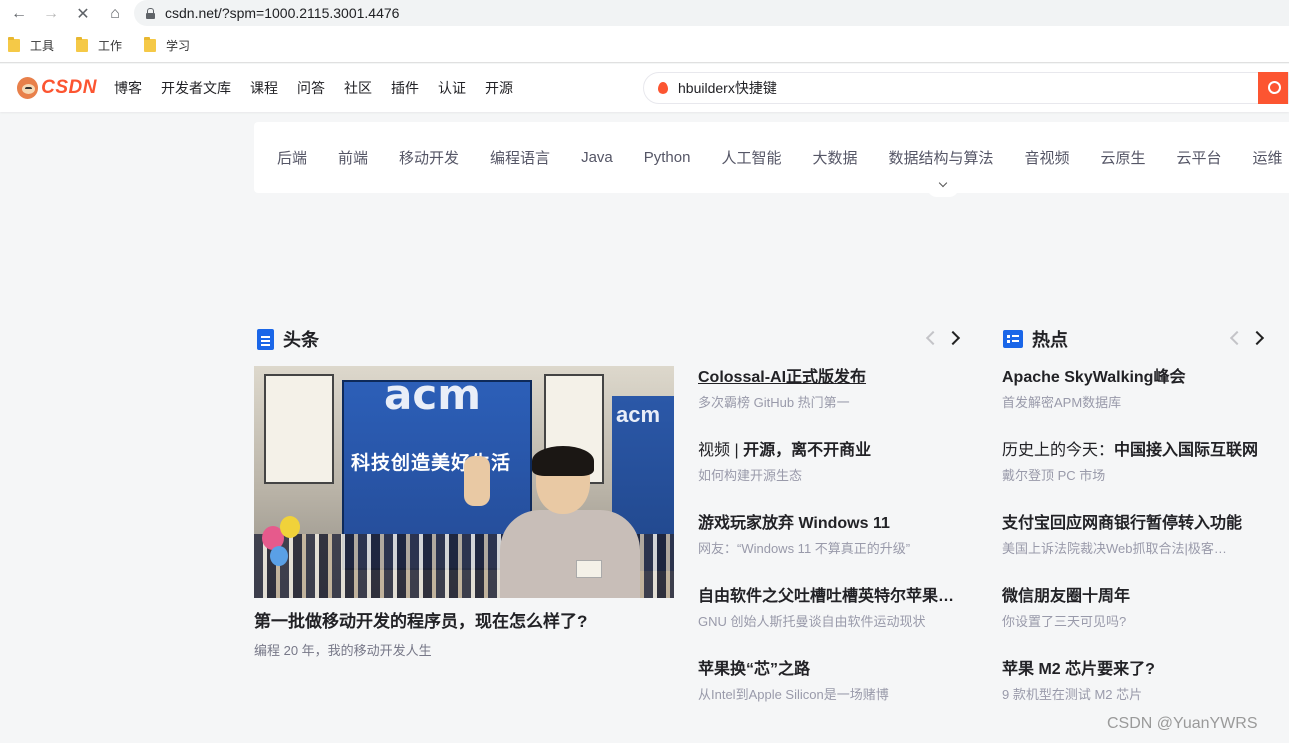 The width and height of the screenshot is (1289, 743). Describe the element at coordinates (1072, 694) in the screenshot. I see `item-subtitle: 9 款机型在测试 M2 芯片` at that location.